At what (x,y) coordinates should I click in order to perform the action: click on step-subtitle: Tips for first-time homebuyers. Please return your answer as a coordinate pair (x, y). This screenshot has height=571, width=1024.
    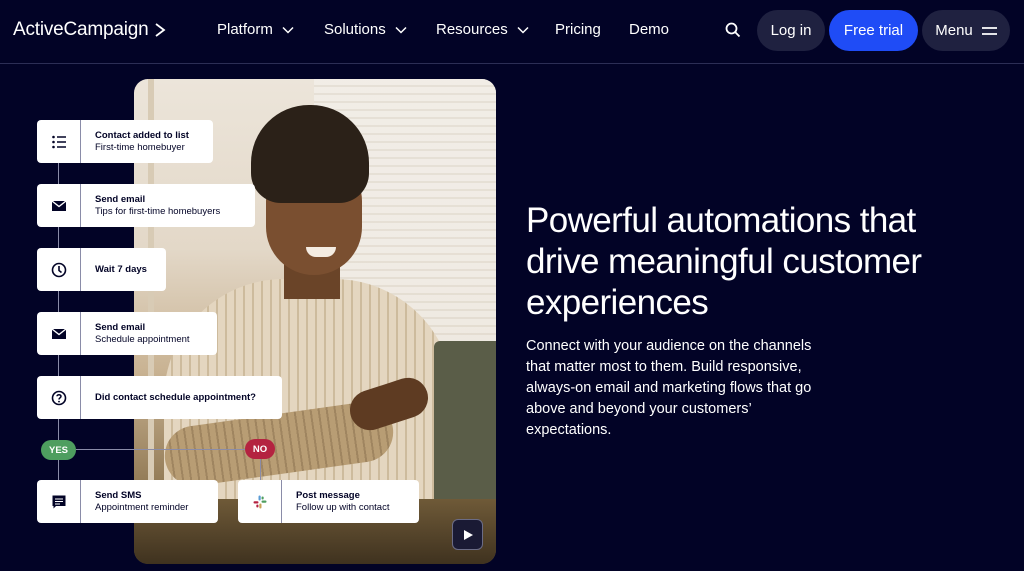
    Looking at the image, I should click on (158, 211).